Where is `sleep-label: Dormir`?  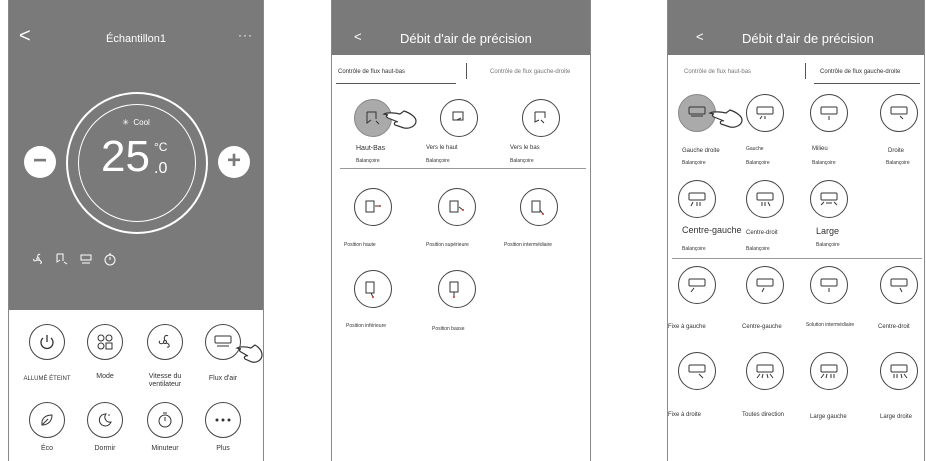 sleep-label: Dormir is located at coordinates (105, 448).